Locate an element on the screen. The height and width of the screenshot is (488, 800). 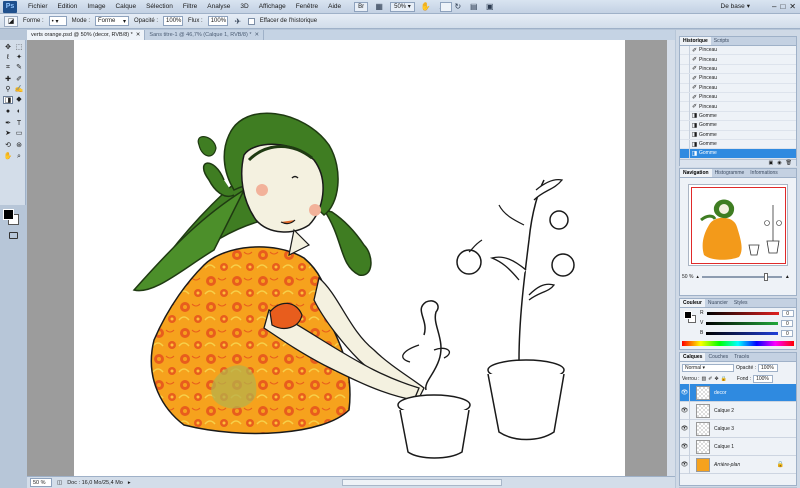
rotate-view-icon: ↻ is located at coordinates (458, 7).